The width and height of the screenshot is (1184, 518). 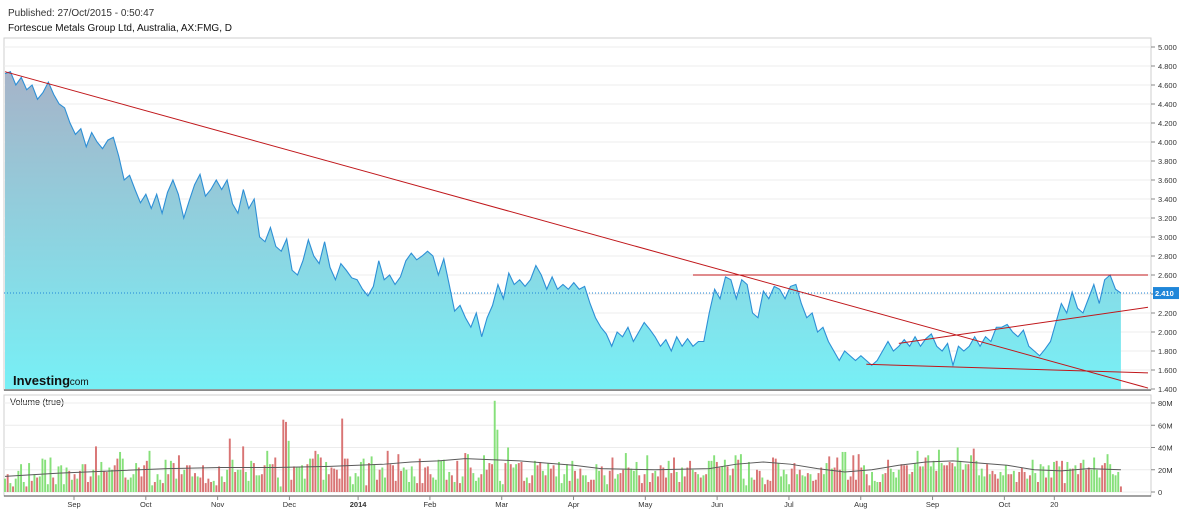 I want to click on date-tick-label: Nov, so click(x=218, y=504).